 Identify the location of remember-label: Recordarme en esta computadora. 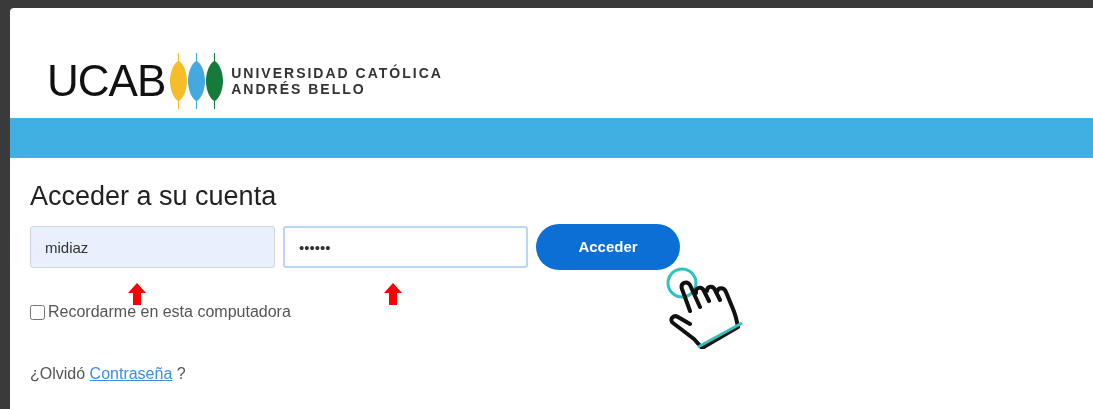
(169, 312).